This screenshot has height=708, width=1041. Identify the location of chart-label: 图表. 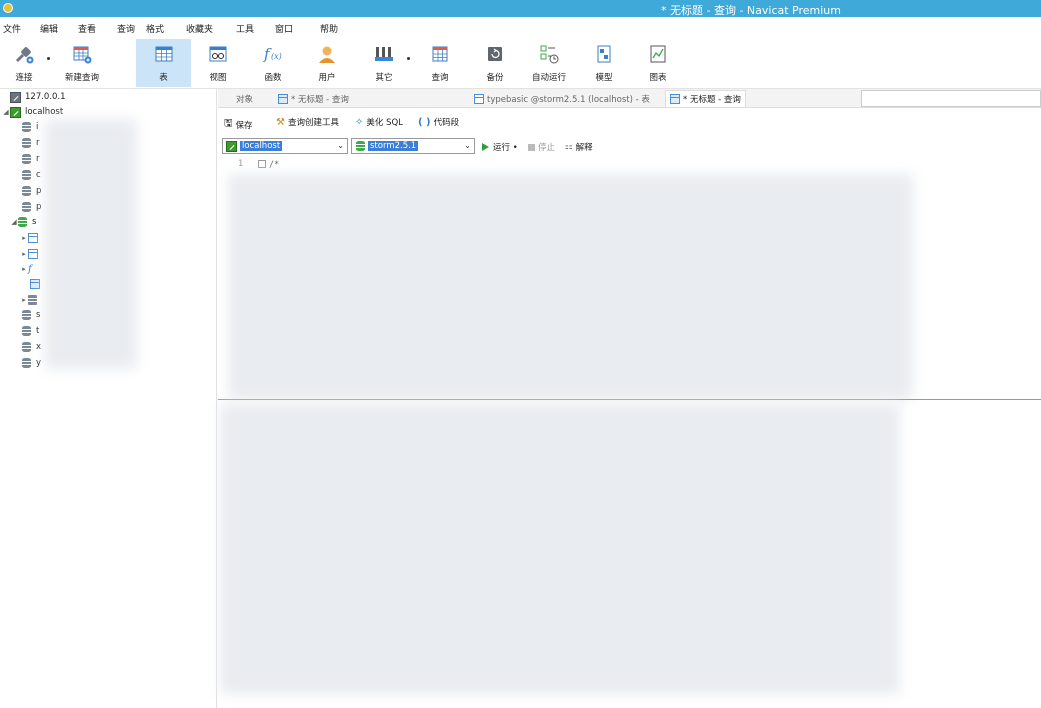
(658, 78).